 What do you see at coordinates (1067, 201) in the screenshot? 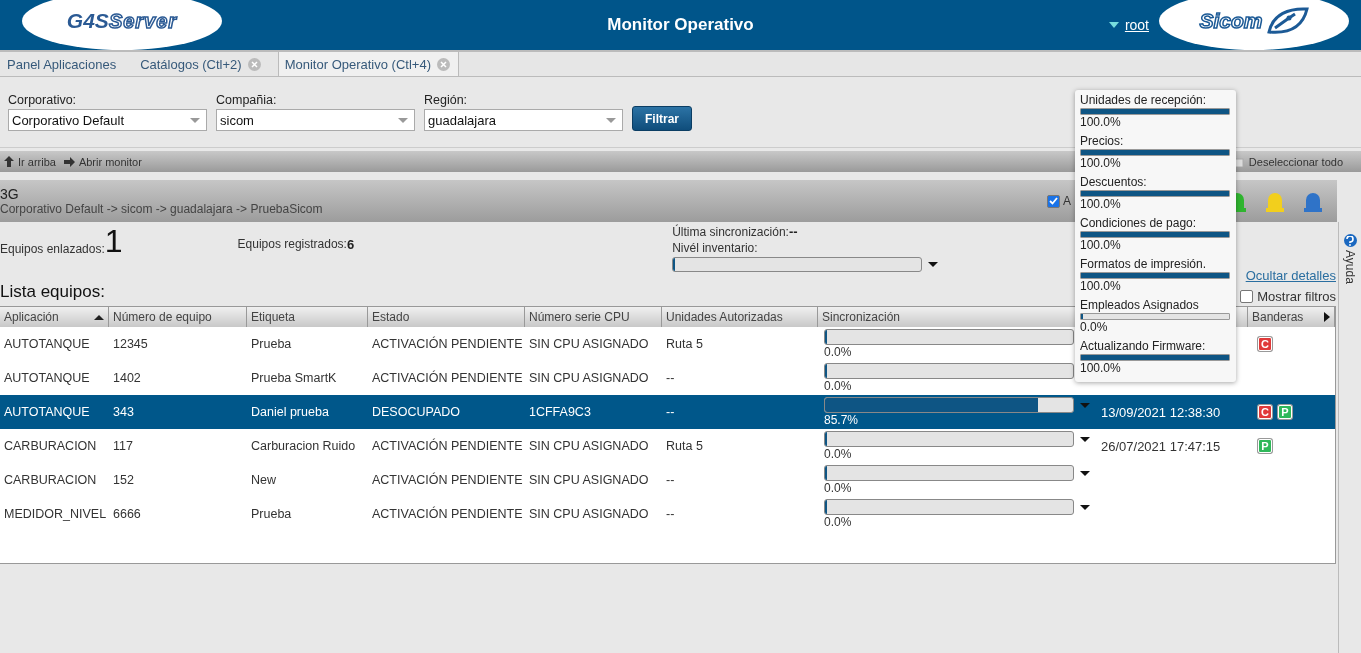
I see `checkbox-label: A` at bounding box center [1067, 201].